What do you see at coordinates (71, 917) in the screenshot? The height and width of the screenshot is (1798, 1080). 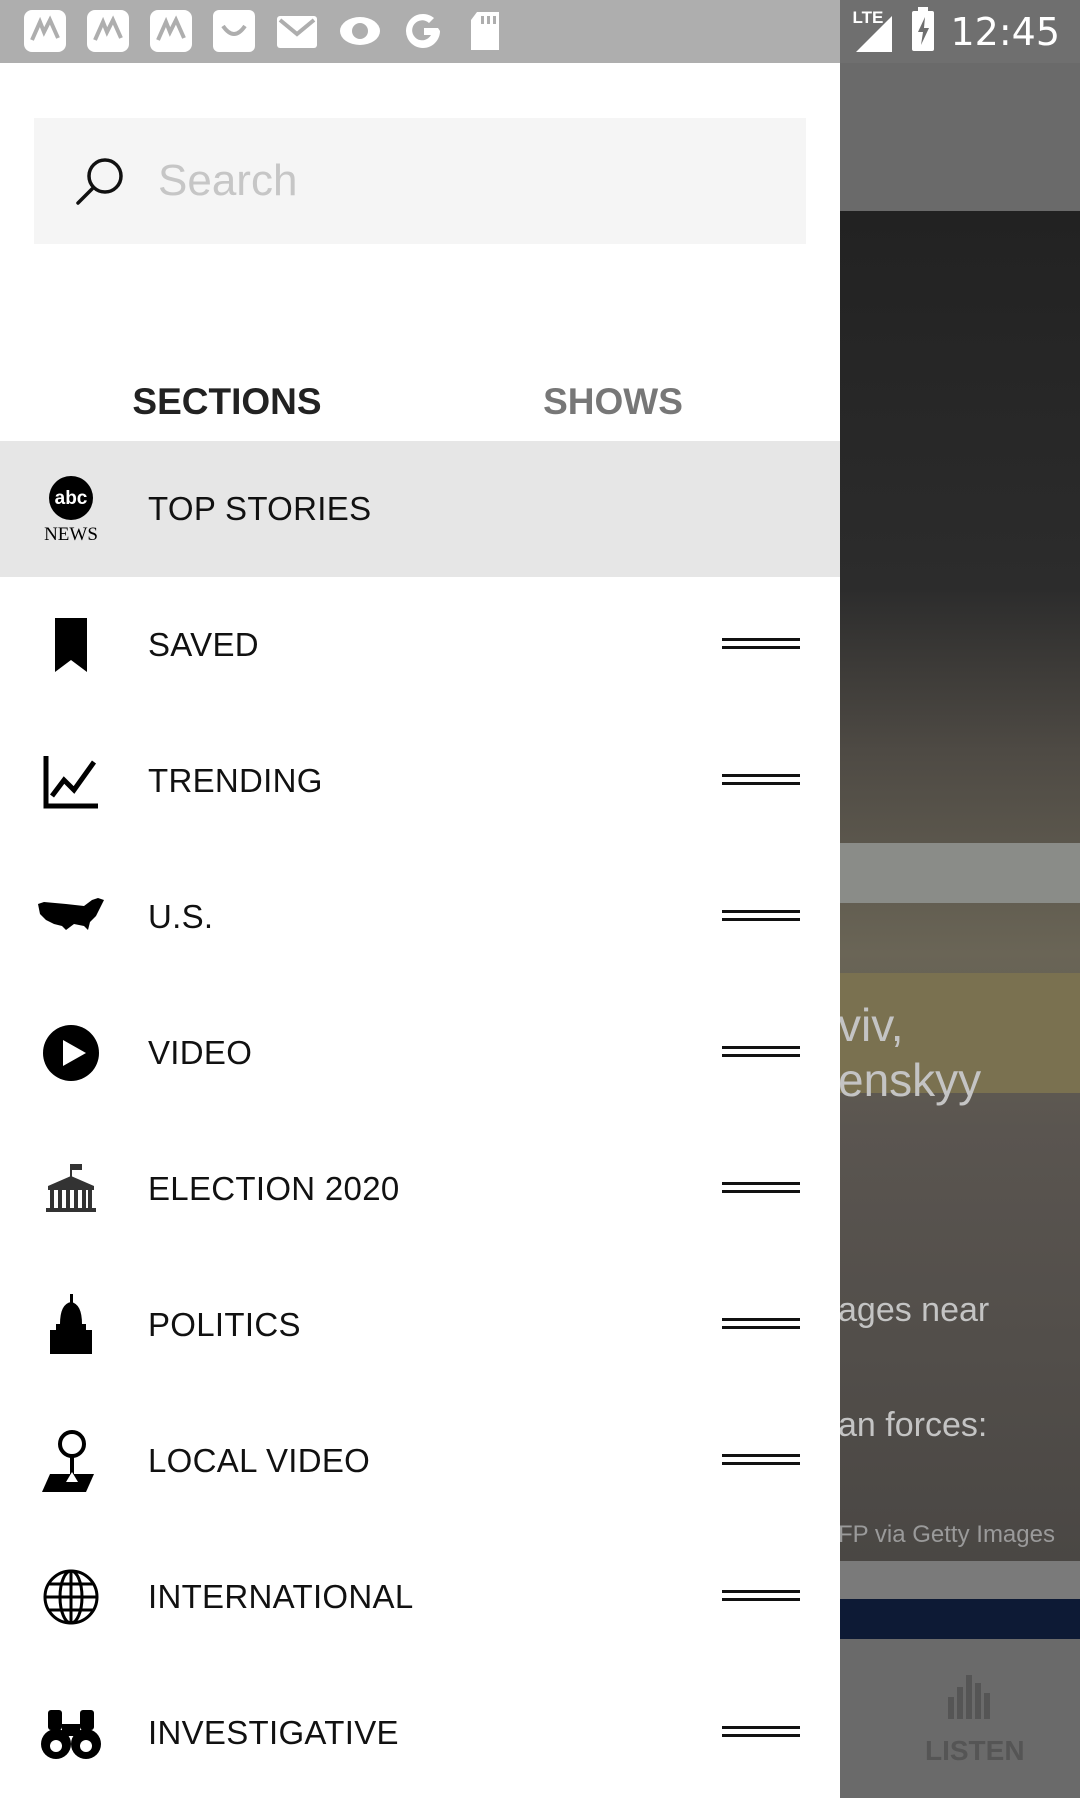 I see `us-map-icon` at bounding box center [71, 917].